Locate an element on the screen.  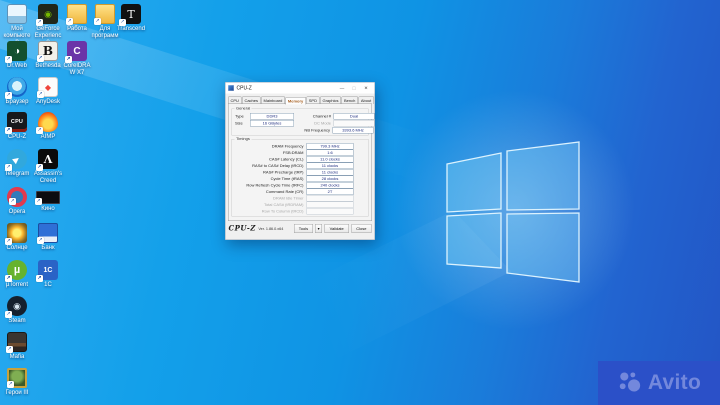
channel-value: Dual is located at coordinates (354, 116).